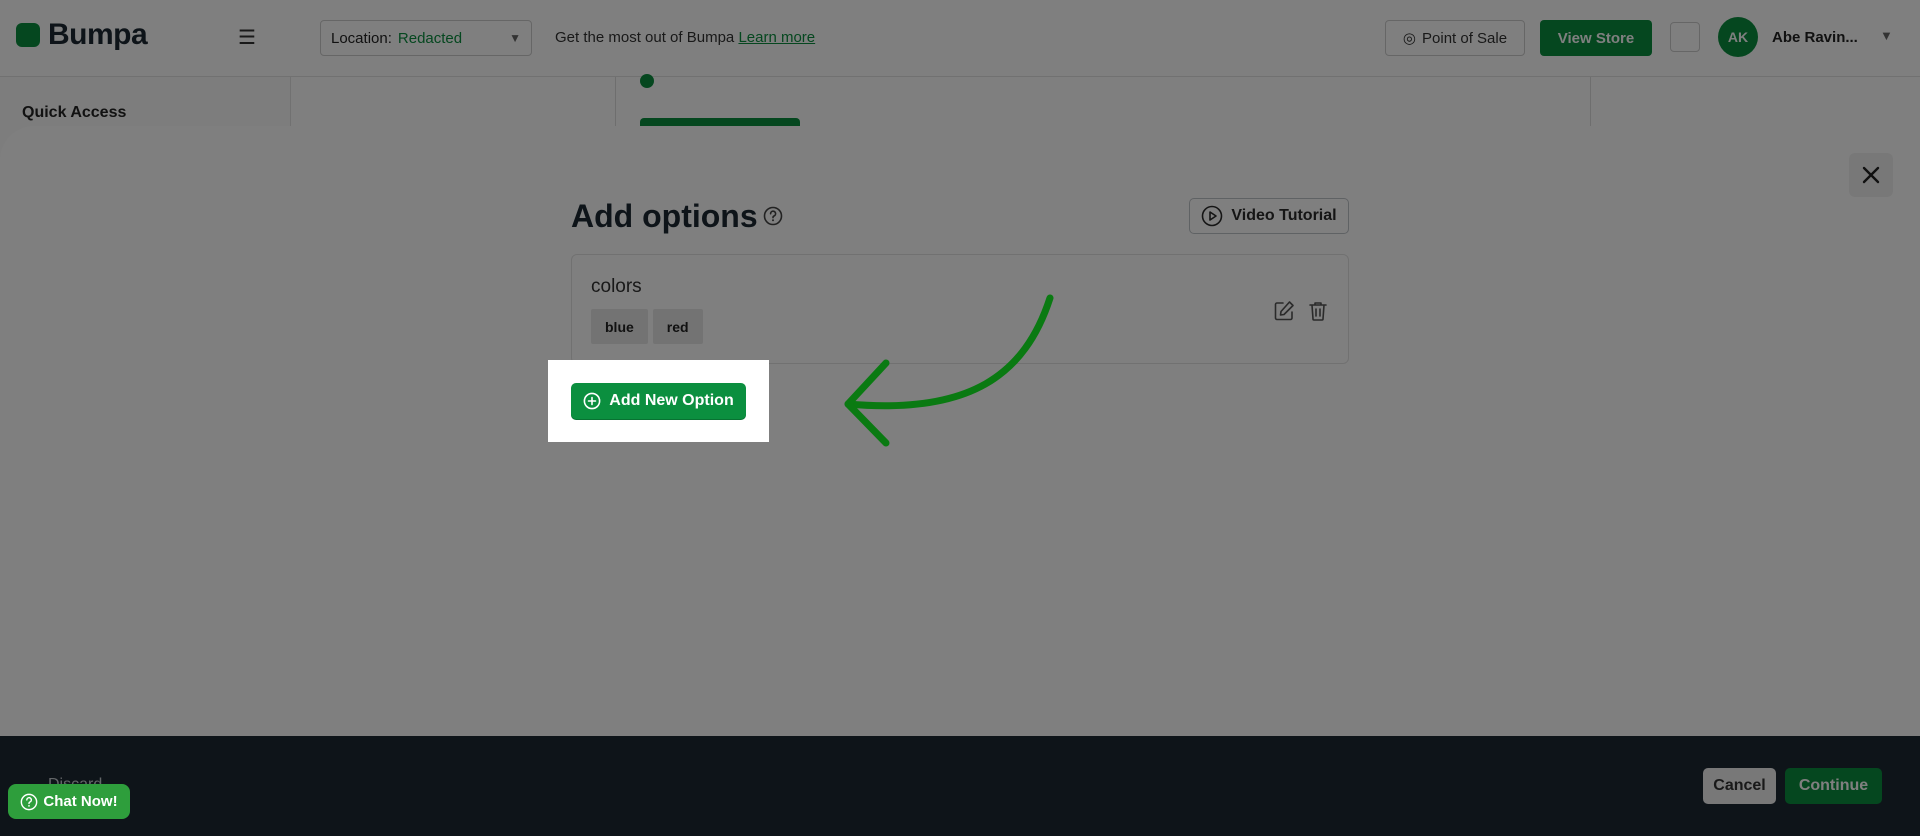  I want to click on add-new-option-label: Add New Option, so click(671, 400).